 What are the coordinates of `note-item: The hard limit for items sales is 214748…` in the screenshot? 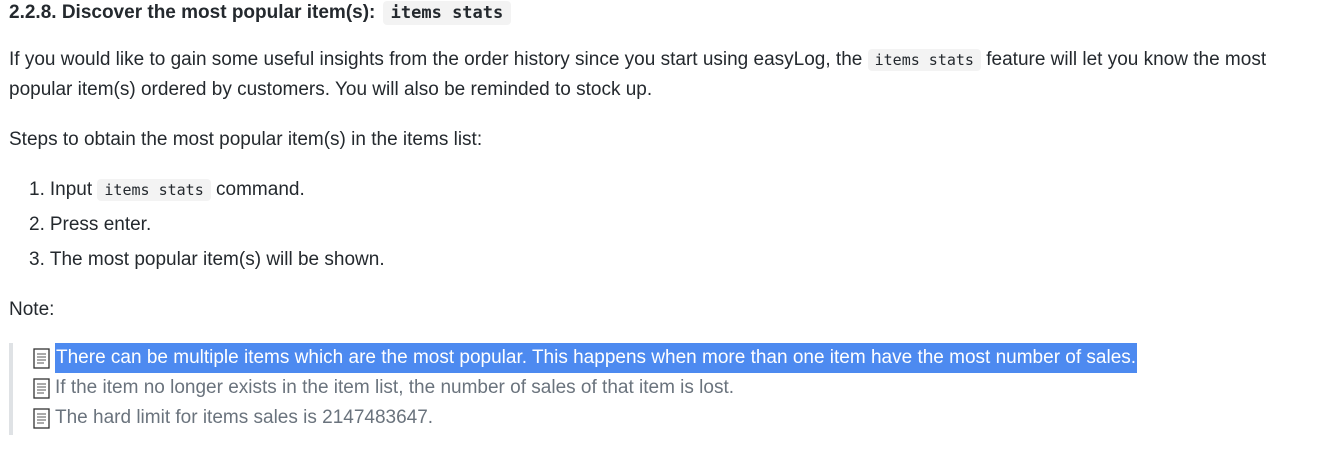 It's located at (631, 418).